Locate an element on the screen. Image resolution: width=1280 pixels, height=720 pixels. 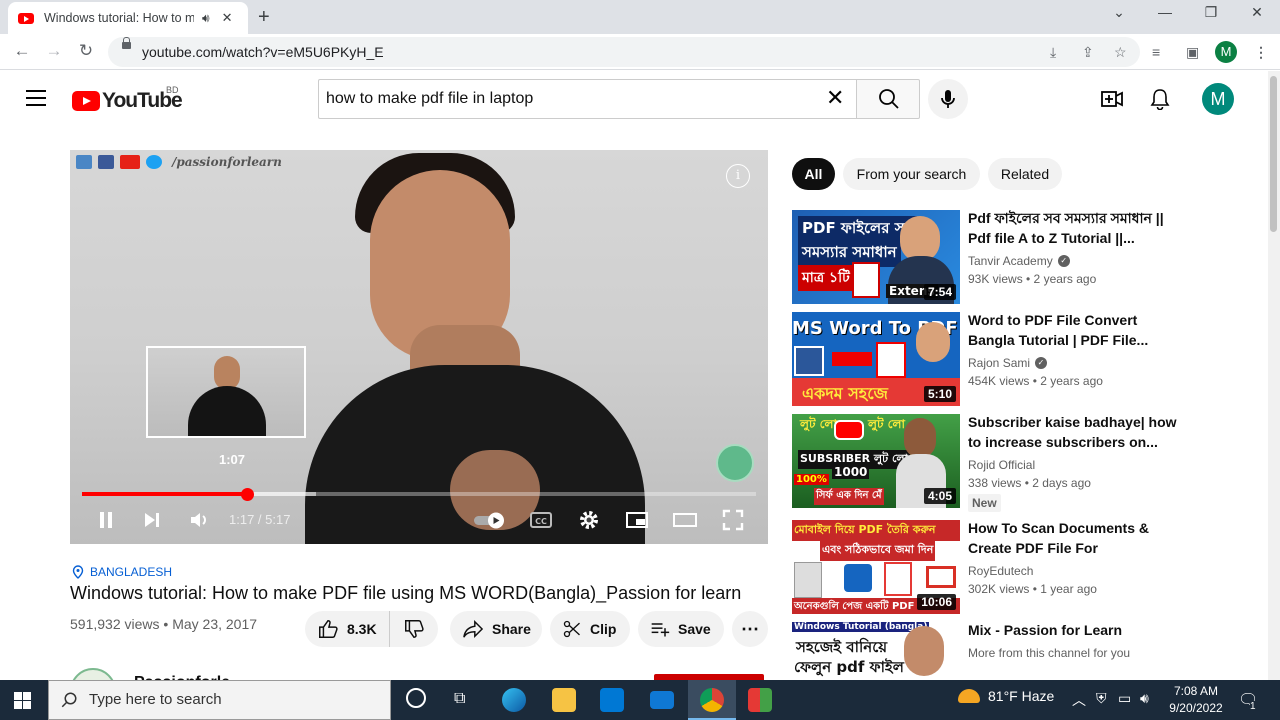
video-duration: 4:05 is located at coordinates (939, 496).